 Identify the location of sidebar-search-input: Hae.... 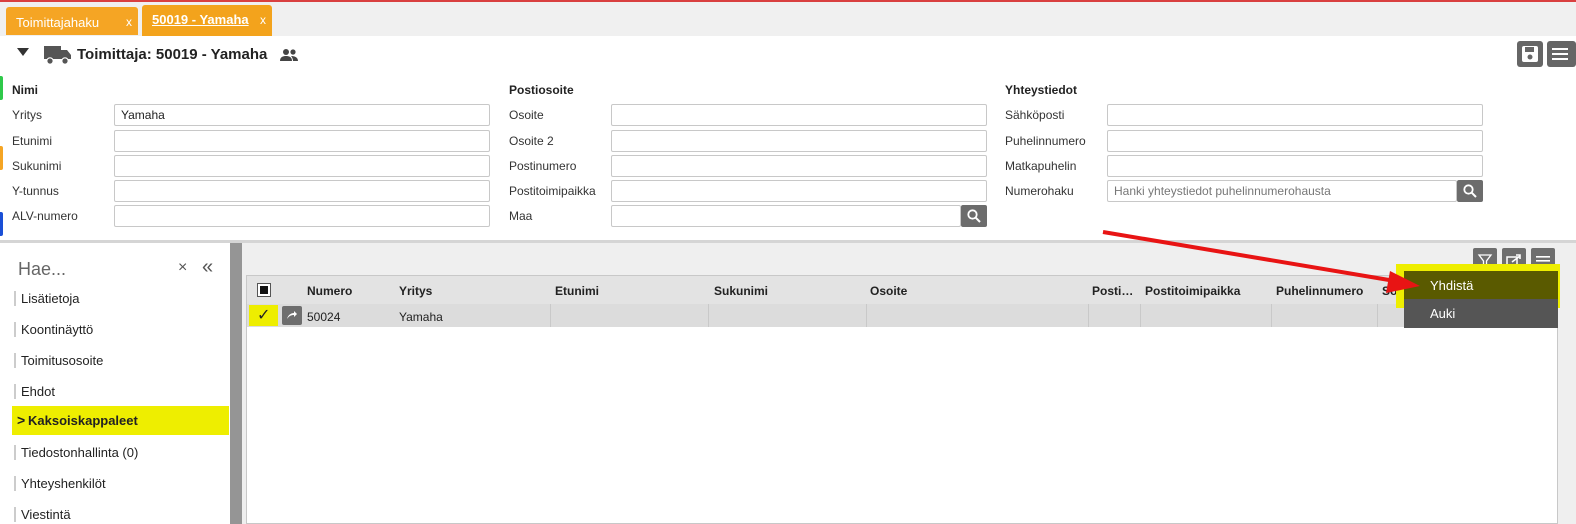
(42, 269).